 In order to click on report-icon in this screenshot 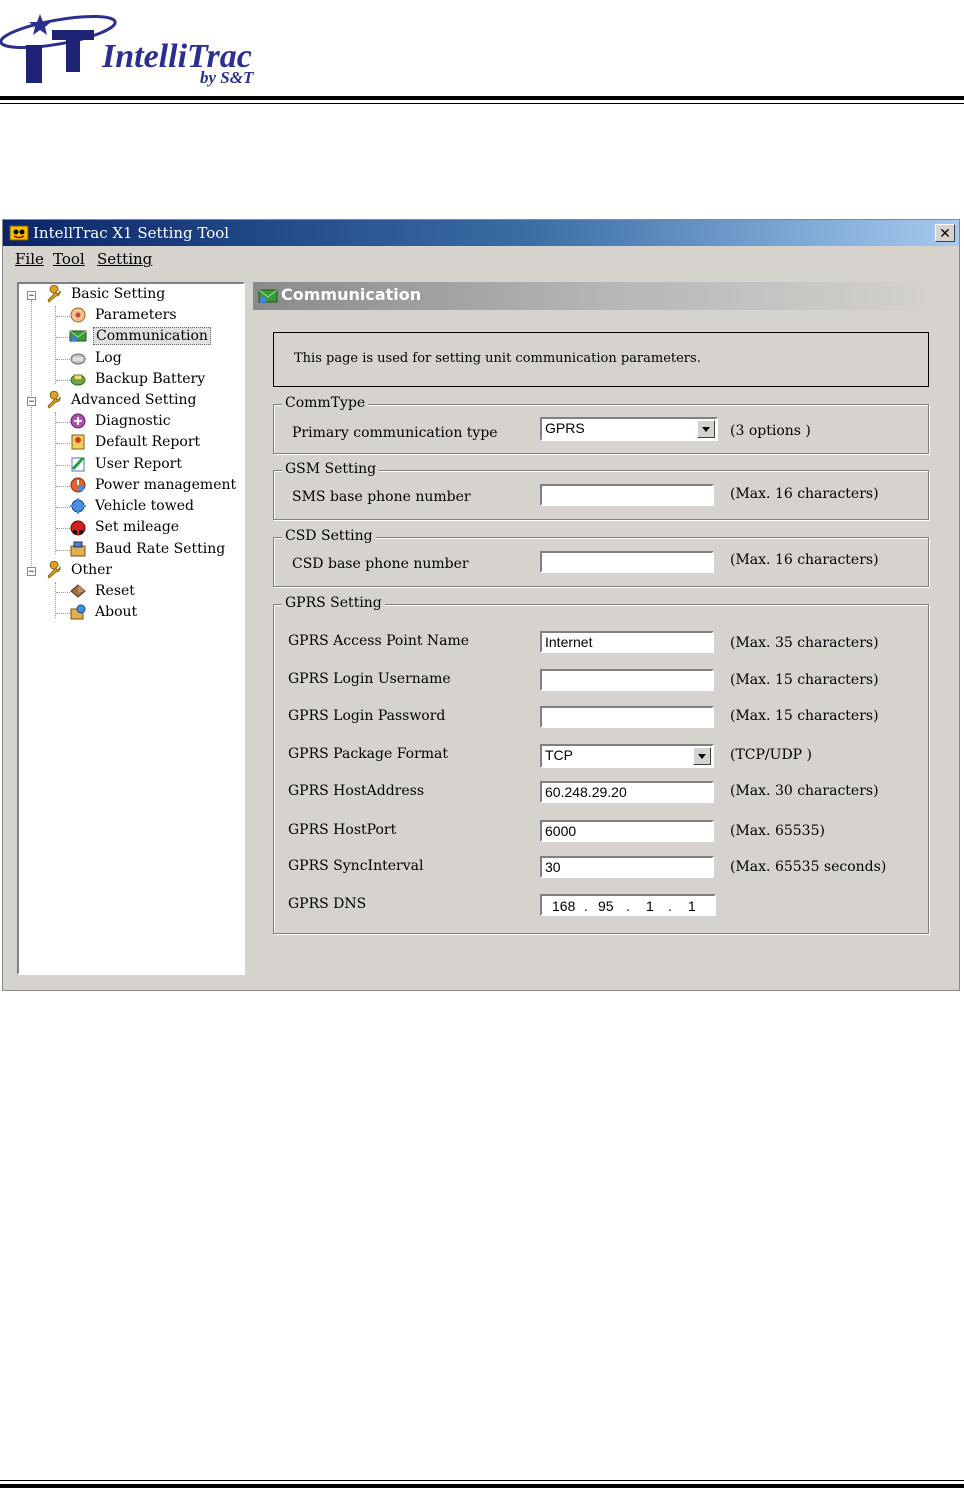, I will do `click(78, 442)`.